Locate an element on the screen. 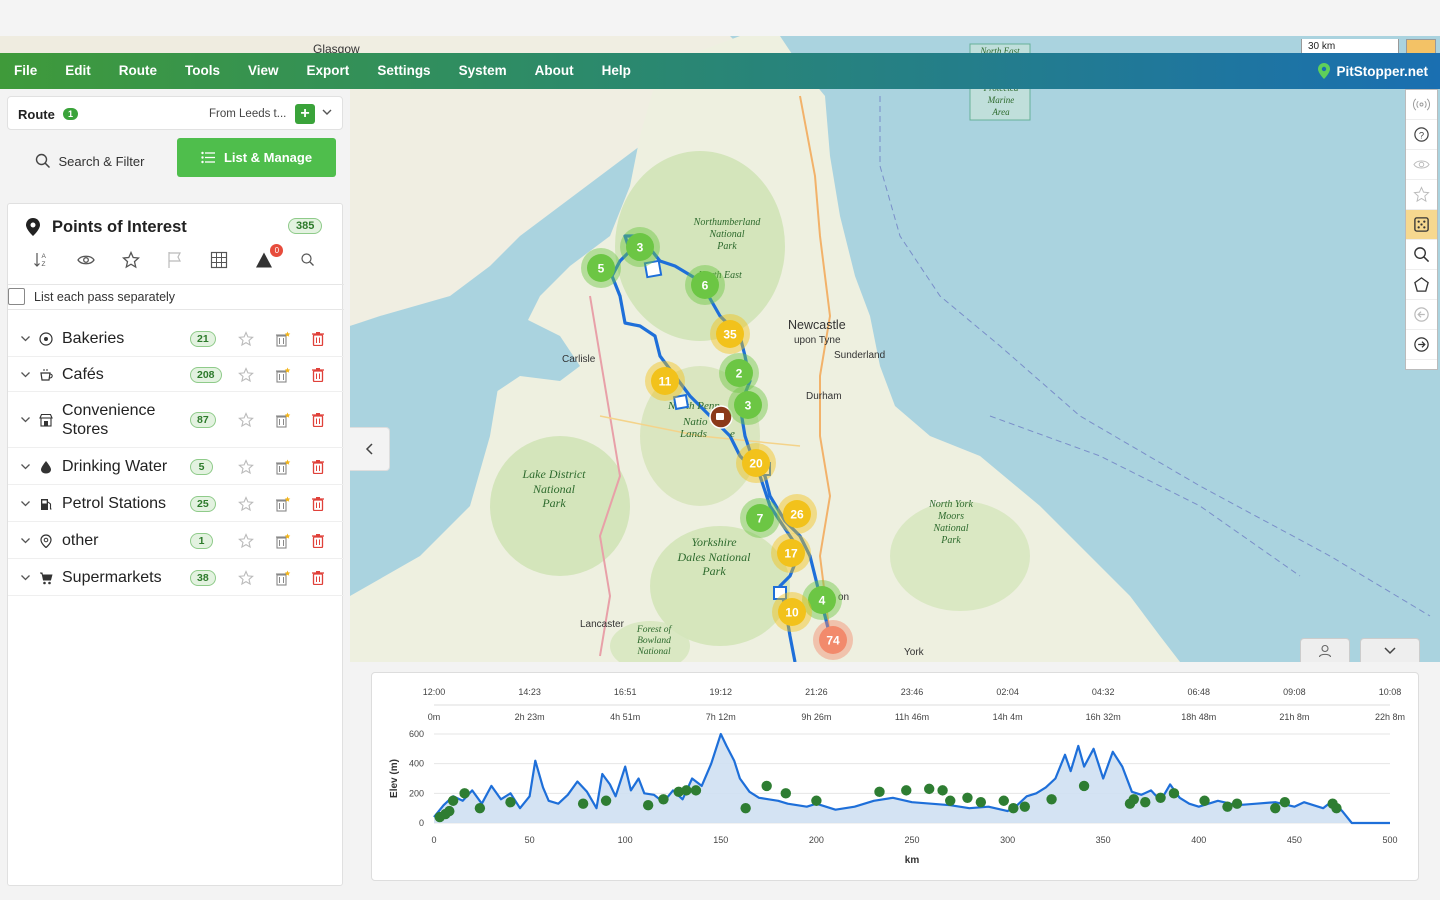 Image resolution: width=1440 pixels, height=900 pixels. poi-cluster: 5 is located at coordinates (601, 268).